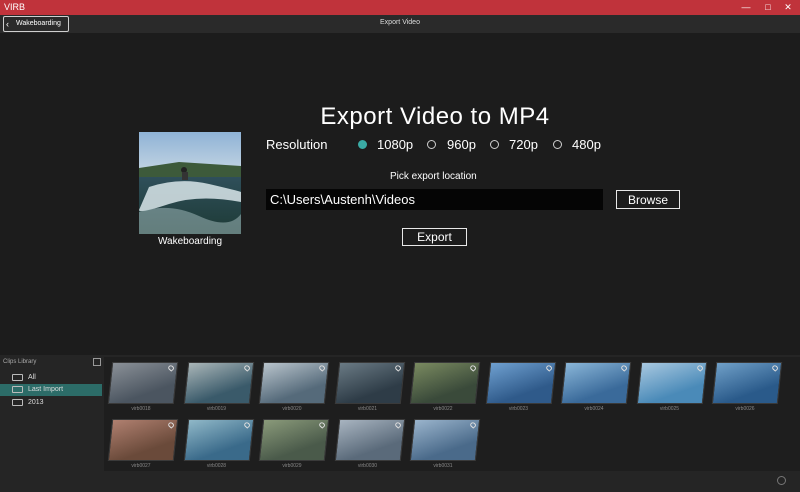  I want to click on radio-720p, so click(494, 144).